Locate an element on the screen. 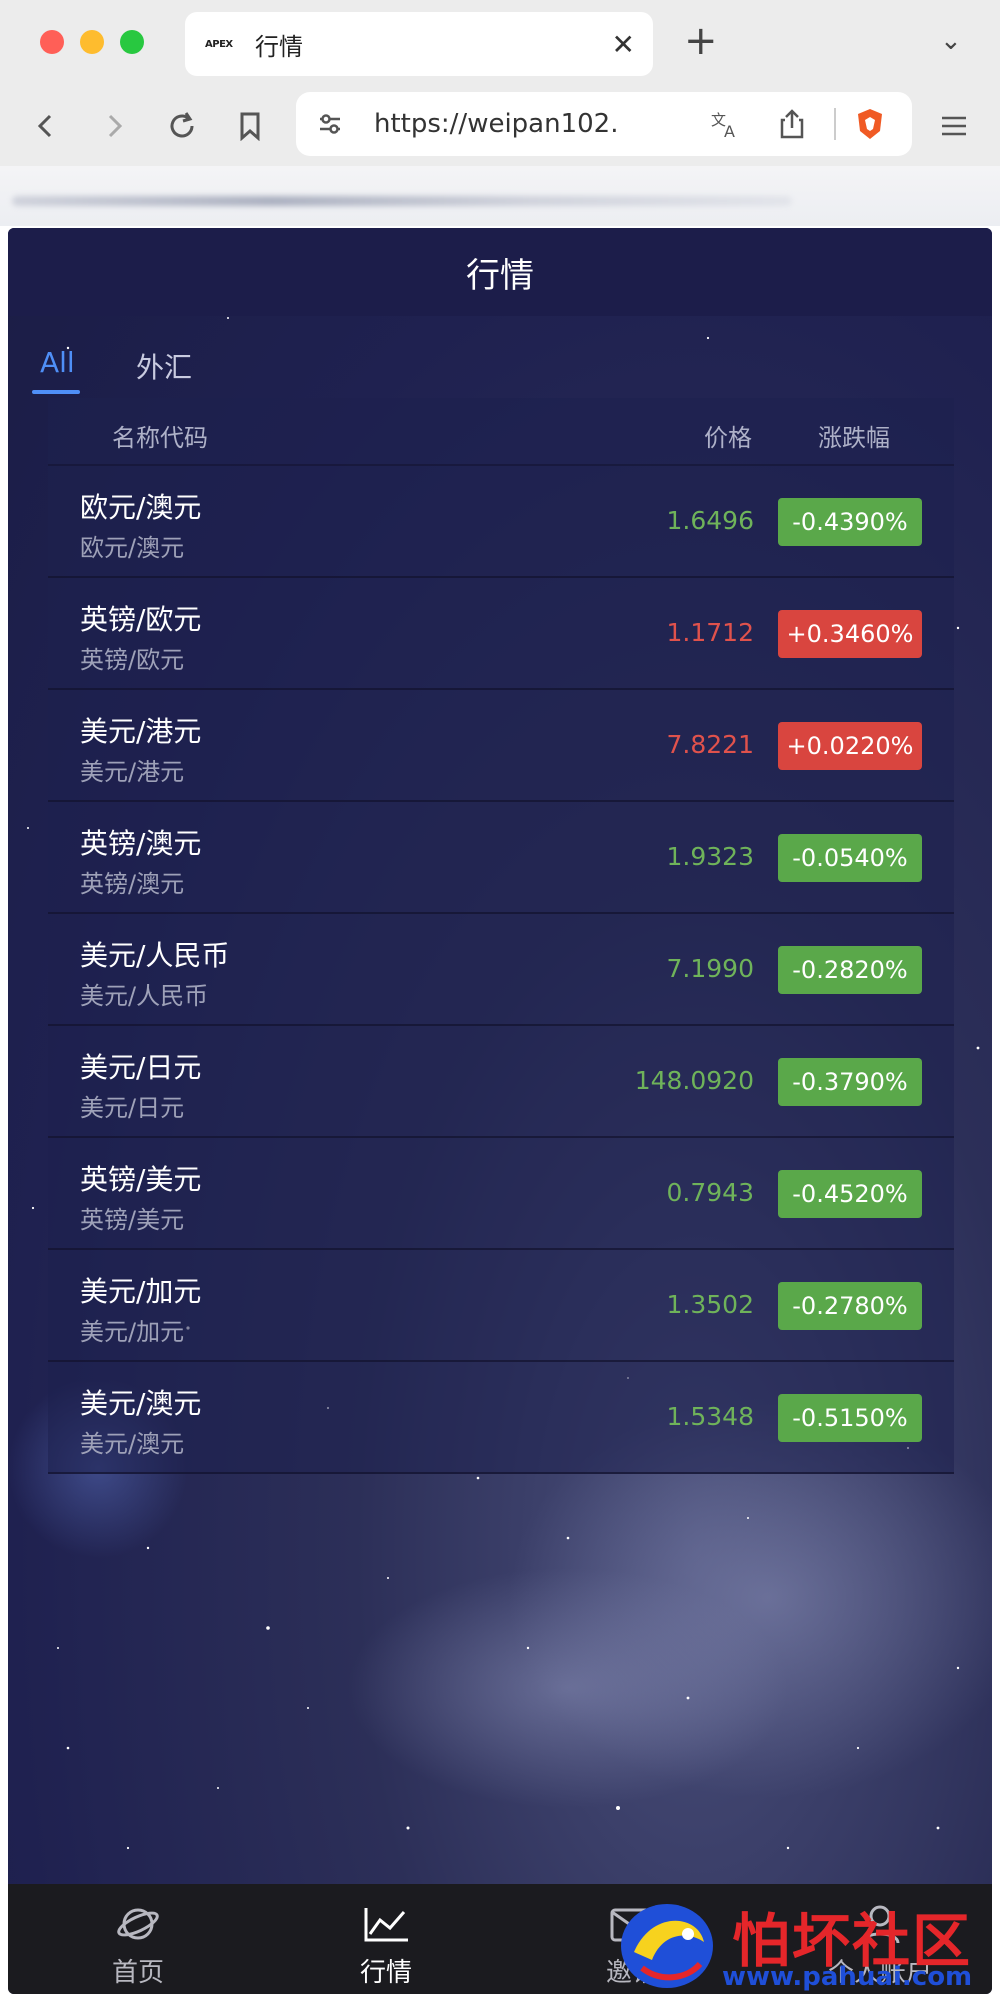 The image size is (1000, 2004). browser-toolbar: https://weipan102. 文A is located at coordinates (500, 126).